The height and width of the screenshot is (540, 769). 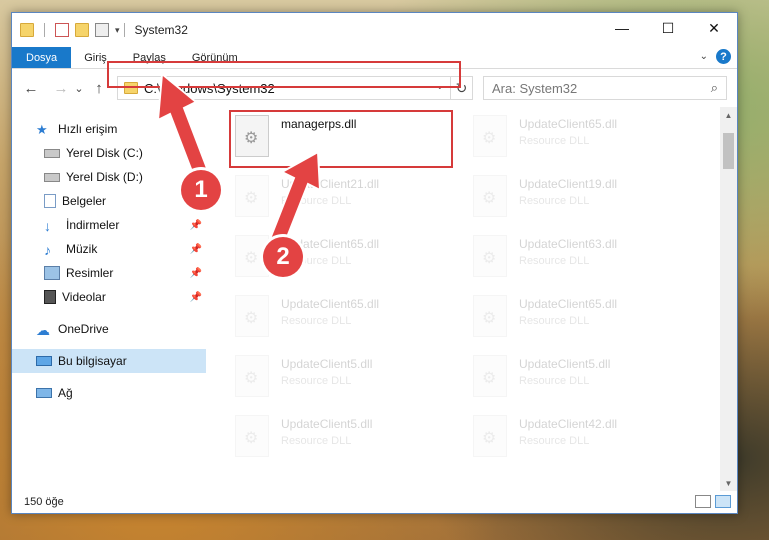 I want to click on back-button: ←, so click(x=31, y=88).